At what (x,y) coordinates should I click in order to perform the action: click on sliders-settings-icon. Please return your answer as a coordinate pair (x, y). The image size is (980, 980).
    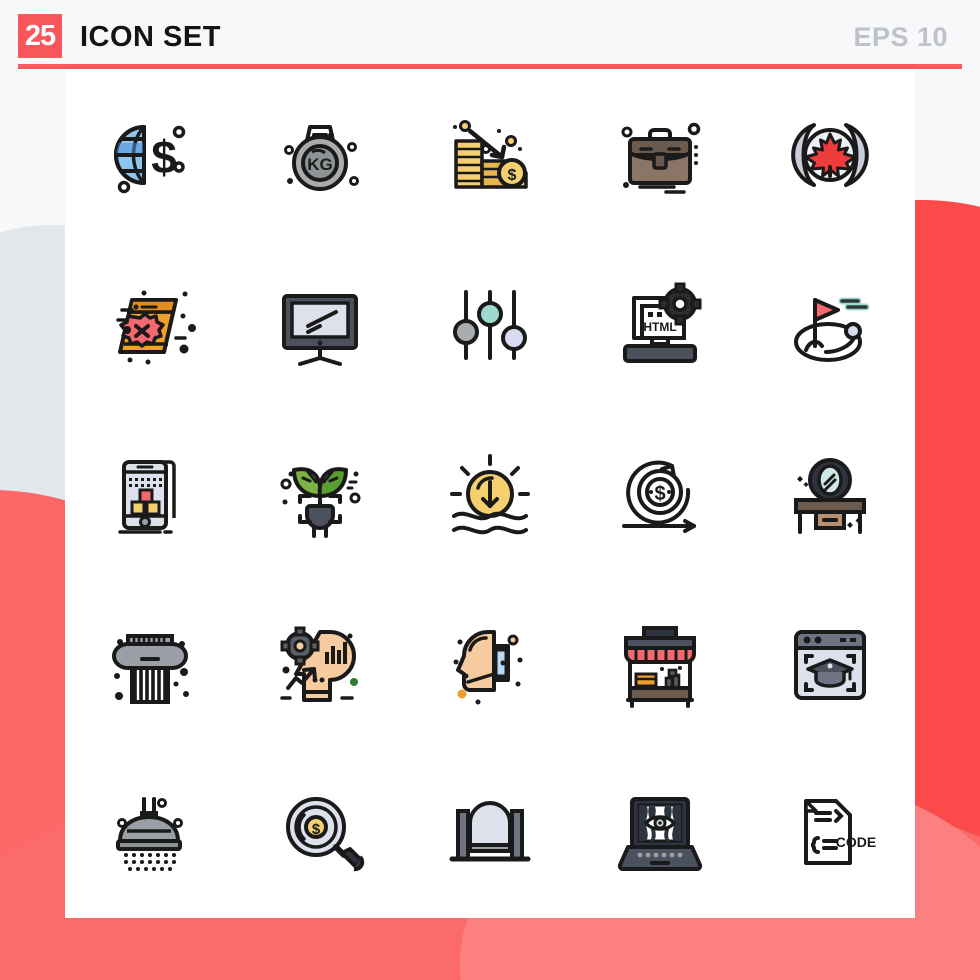
    Looking at the image, I should click on (490, 325).